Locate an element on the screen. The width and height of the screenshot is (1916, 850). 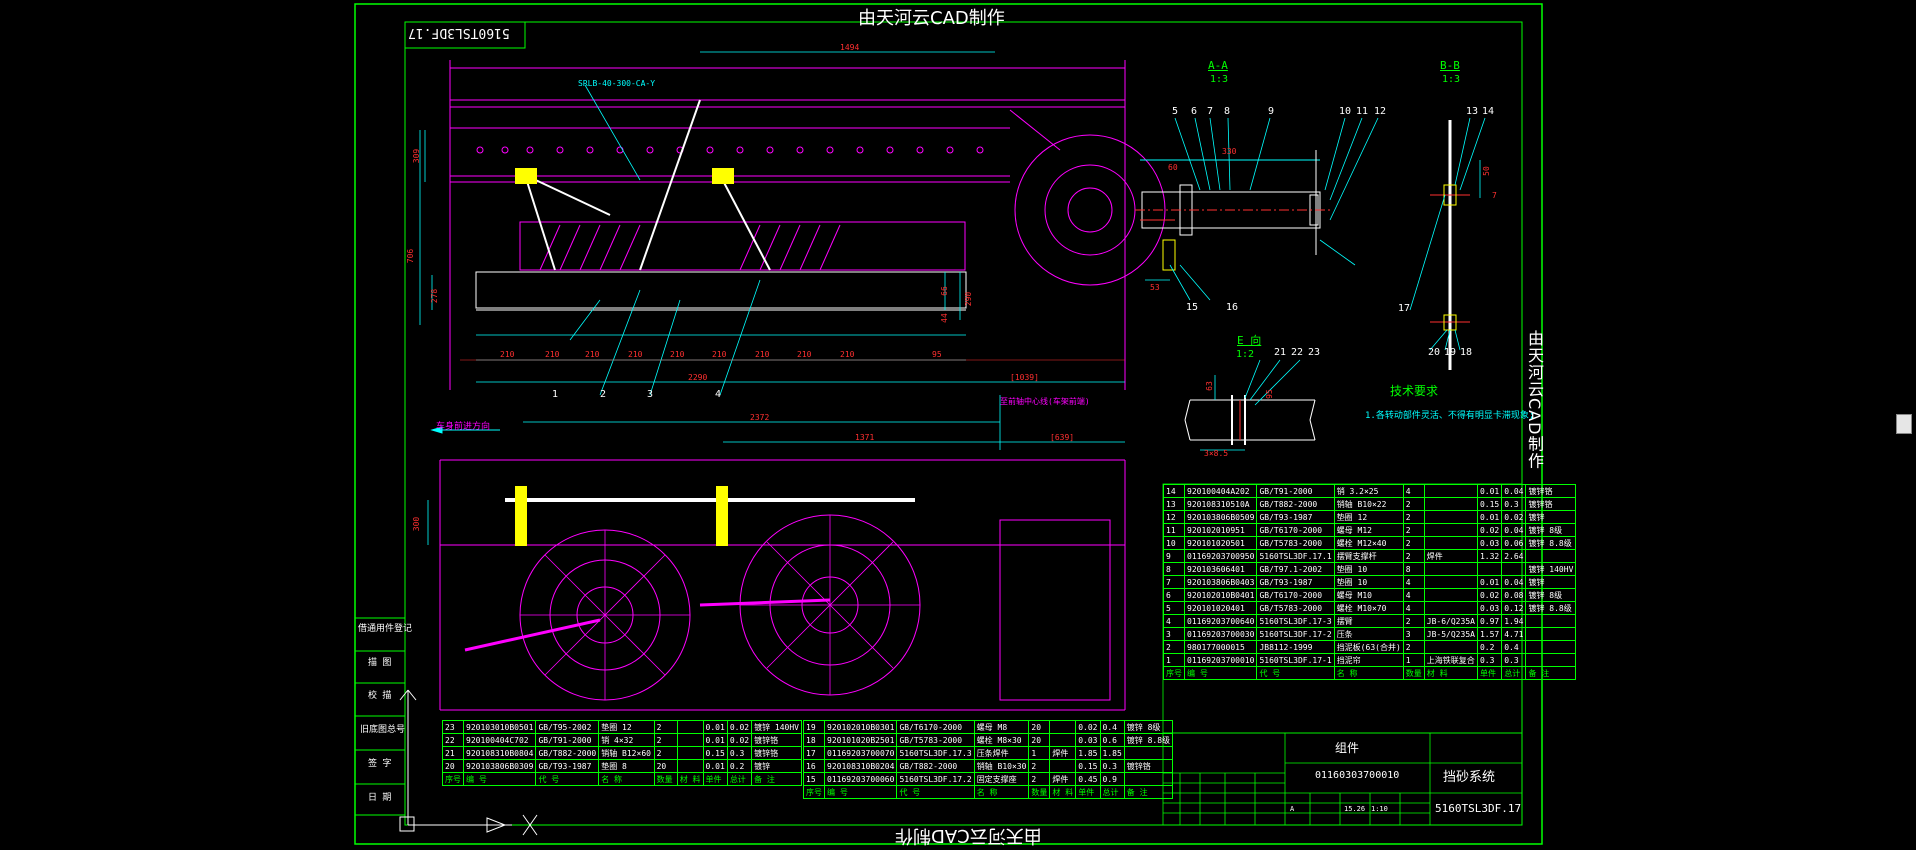
bom-bottom-mid-cell: 压条焊件 is located at coordinates (1001, 753).